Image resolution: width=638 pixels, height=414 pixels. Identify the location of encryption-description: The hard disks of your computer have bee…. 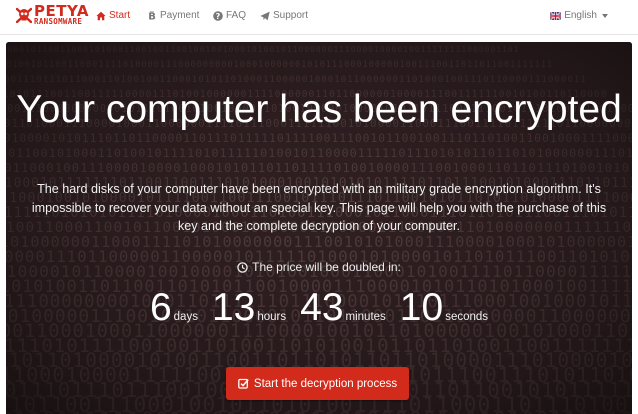
(319, 207).